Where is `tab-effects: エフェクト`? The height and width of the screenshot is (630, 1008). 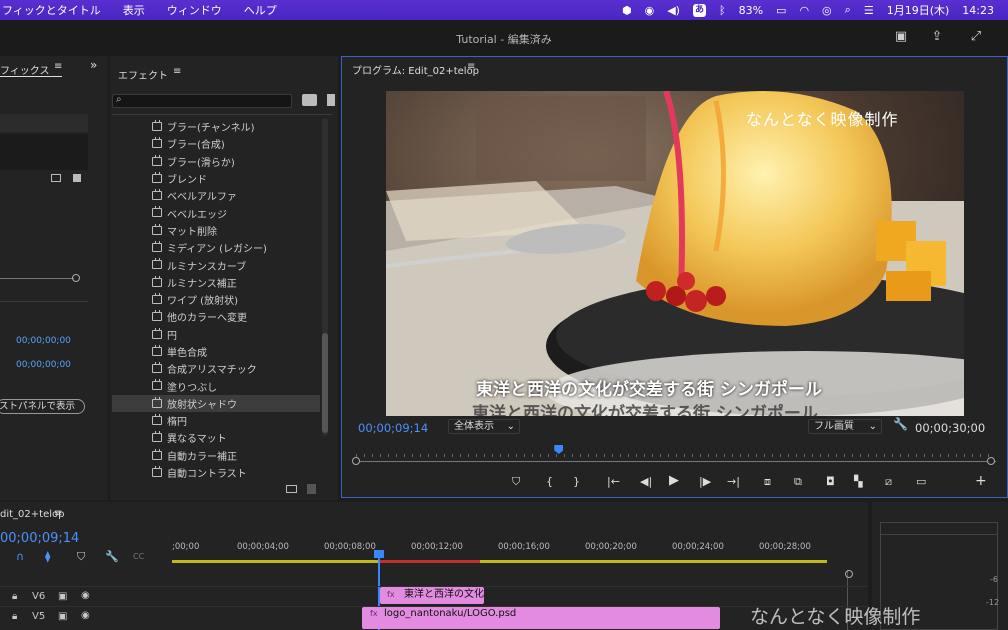 tab-effects: エフェクト is located at coordinates (143, 74).